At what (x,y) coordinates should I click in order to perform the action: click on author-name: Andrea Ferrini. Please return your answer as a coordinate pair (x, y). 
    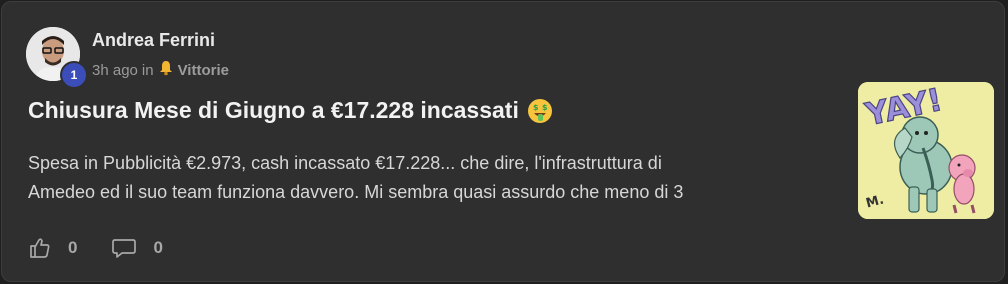
    Looking at the image, I should click on (153, 40).